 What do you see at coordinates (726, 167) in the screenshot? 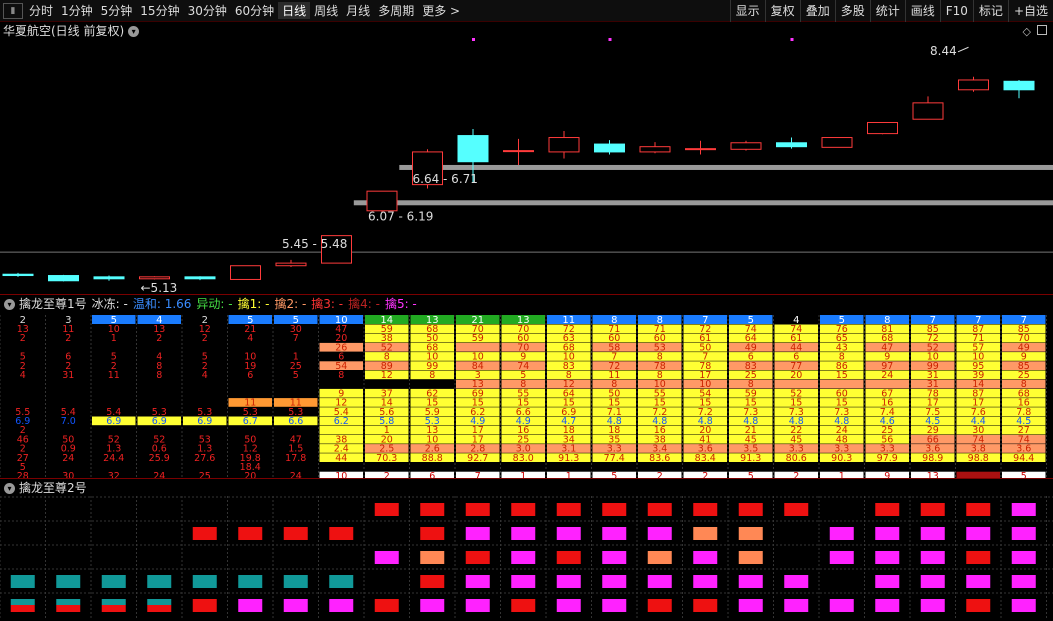
I see `support-zone-bar` at bounding box center [726, 167].